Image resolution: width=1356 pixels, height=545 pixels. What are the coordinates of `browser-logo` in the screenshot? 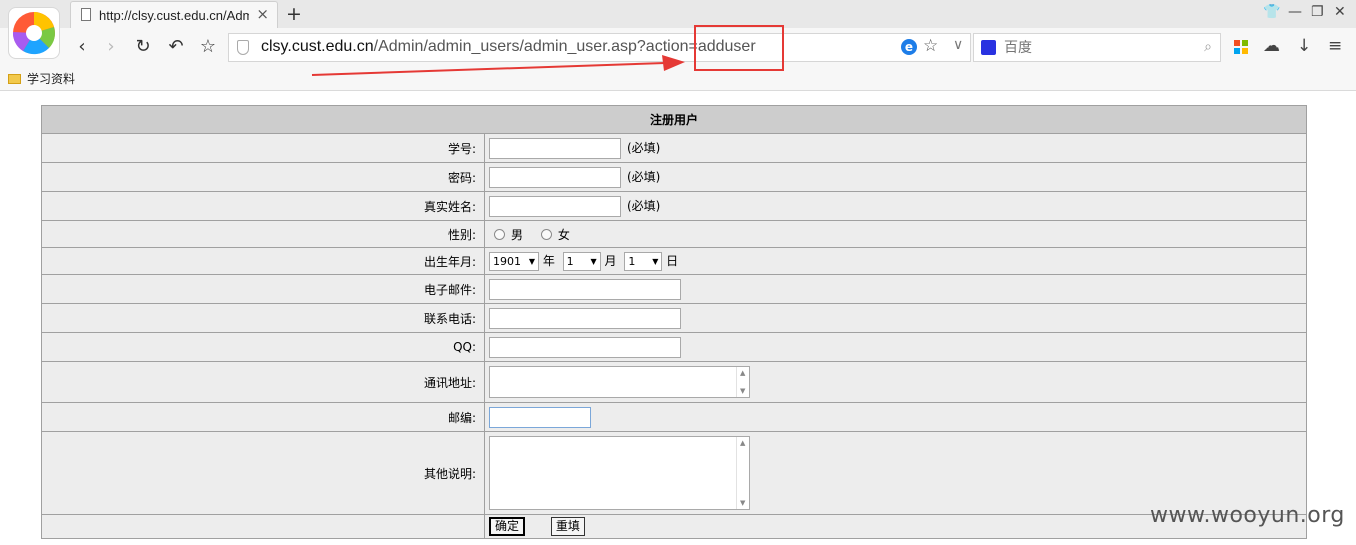 It's located at (34, 33).